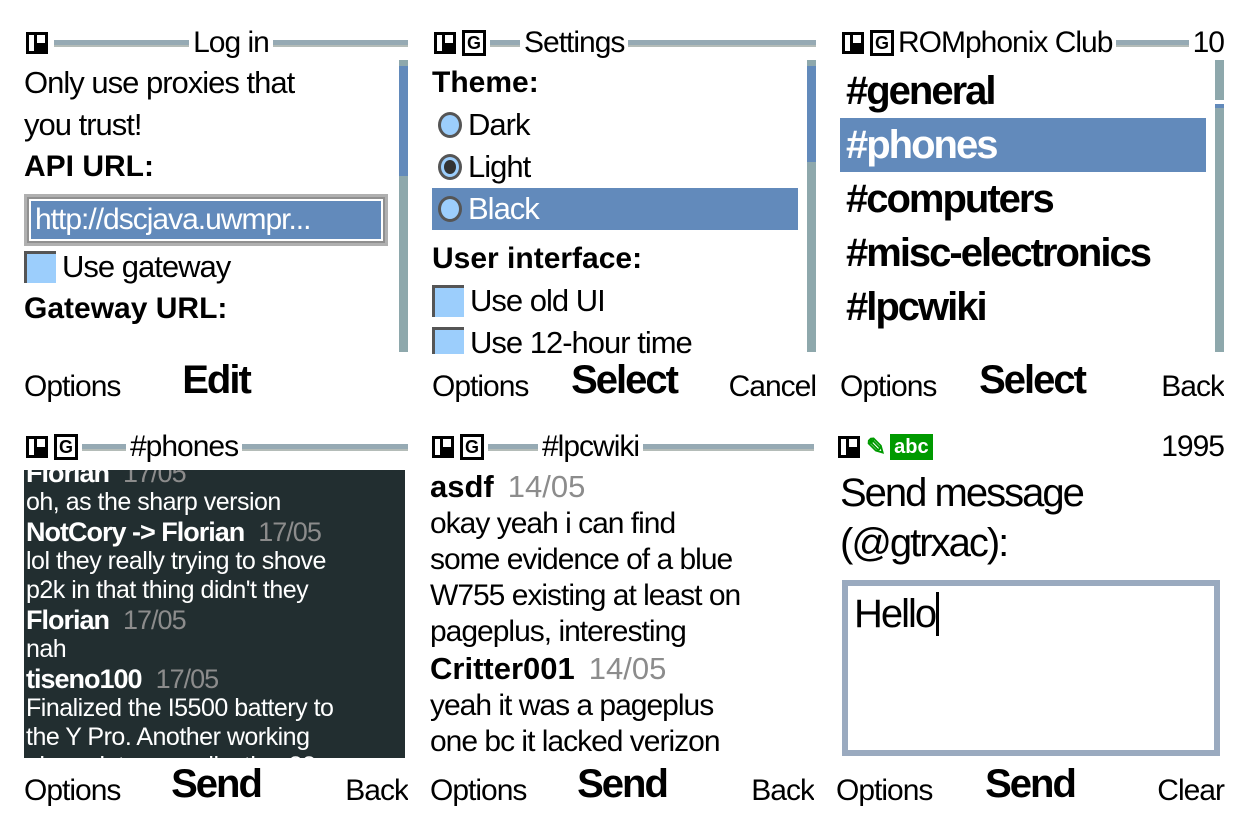 The width and height of the screenshot is (1248, 840). What do you see at coordinates (1026, 253) in the screenshot?
I see `channel-item: #misc-electronics` at bounding box center [1026, 253].